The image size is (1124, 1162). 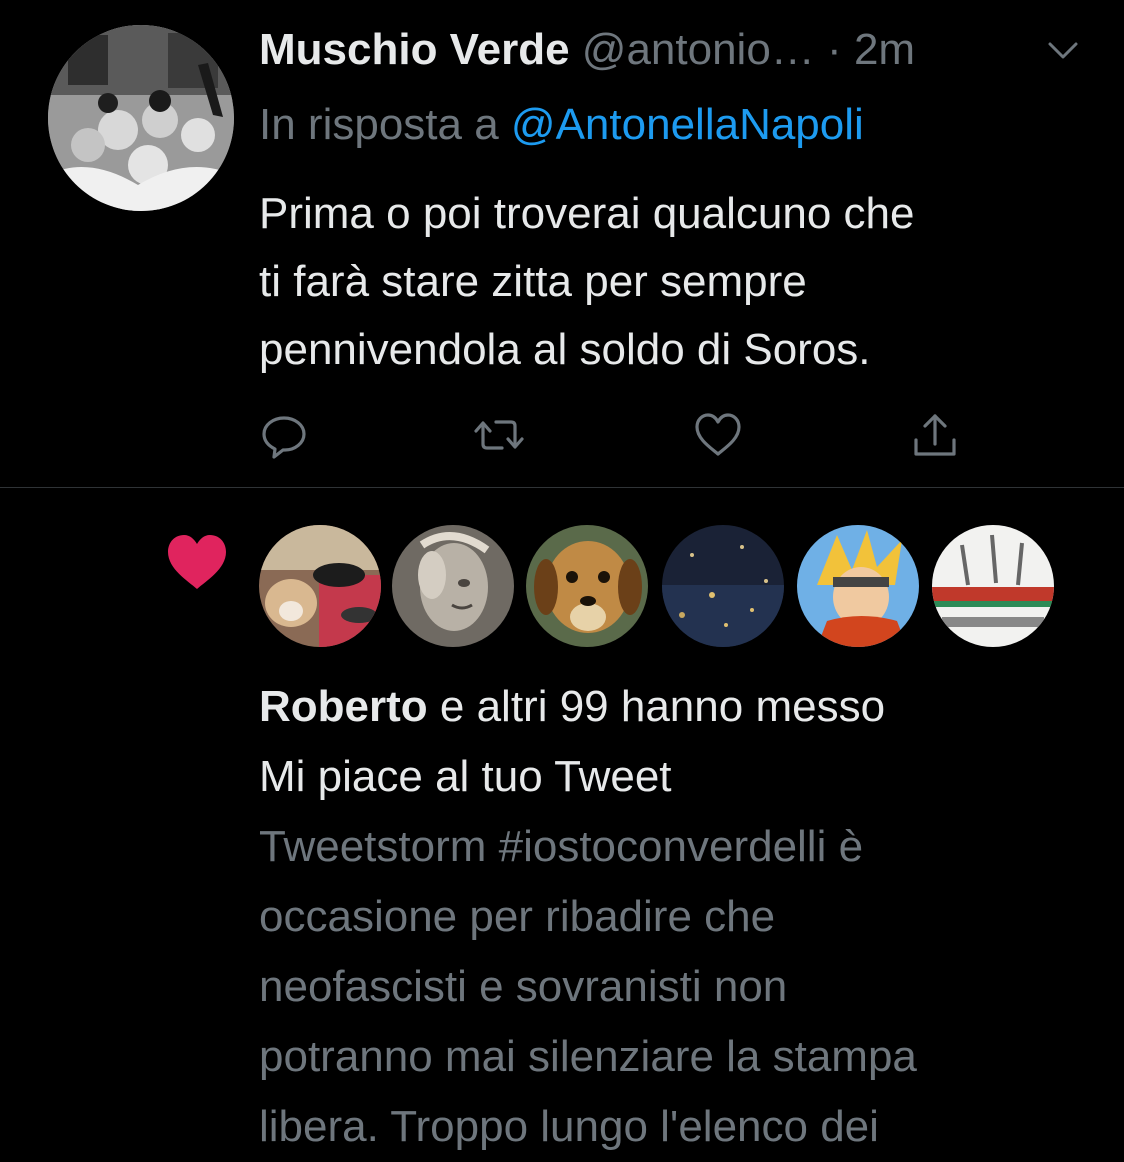 What do you see at coordinates (517, 916) in the screenshot?
I see `quoted-line: occasione per ribadire che` at bounding box center [517, 916].